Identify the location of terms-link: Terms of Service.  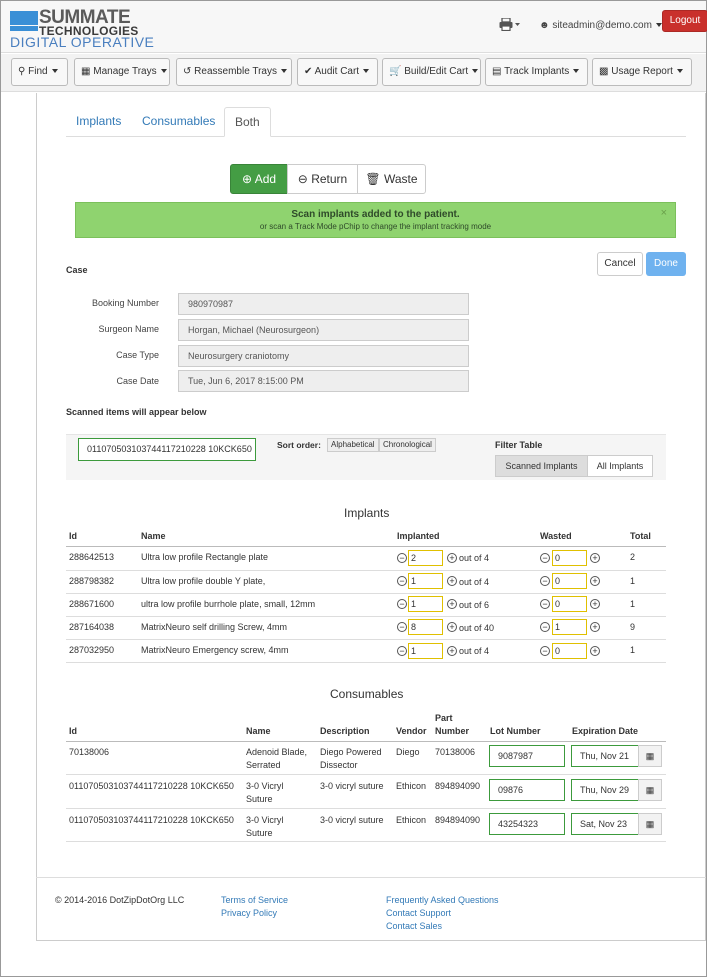
(254, 900).